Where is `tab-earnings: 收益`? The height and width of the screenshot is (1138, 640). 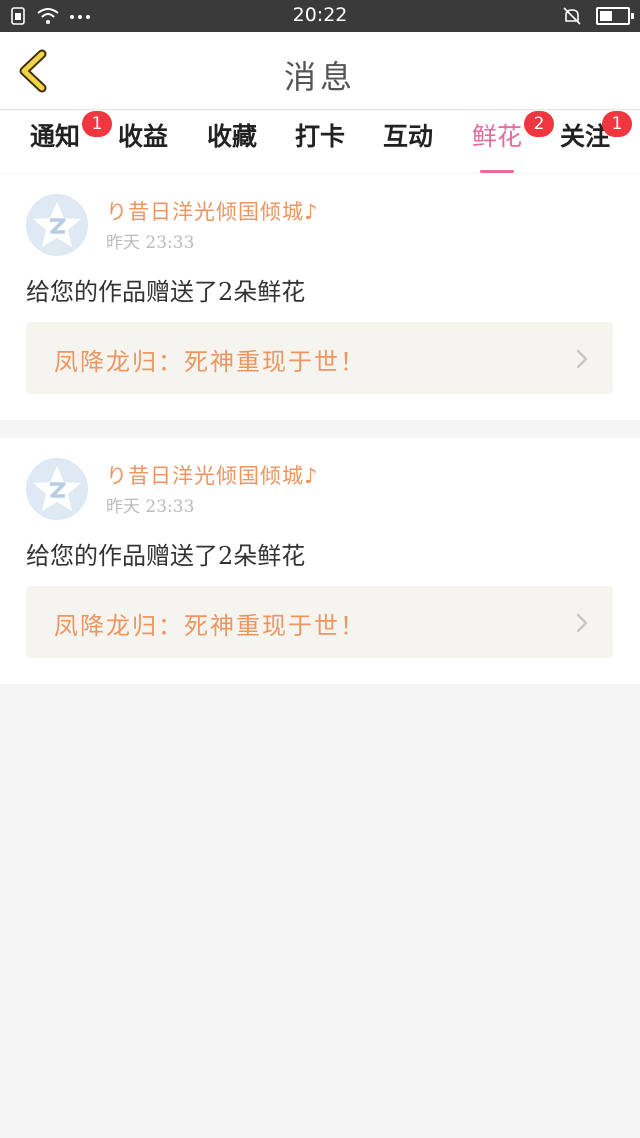 tab-earnings: 收益 is located at coordinates (143, 143).